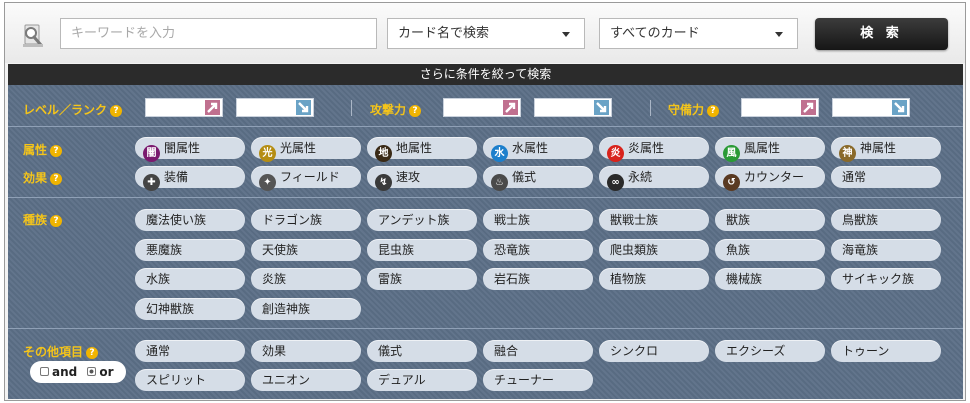 Image resolution: width=970 pixels, height=403 pixels. Describe the element at coordinates (654, 279) in the screenshot. I see `filter-option-type-18: 植物族` at that location.